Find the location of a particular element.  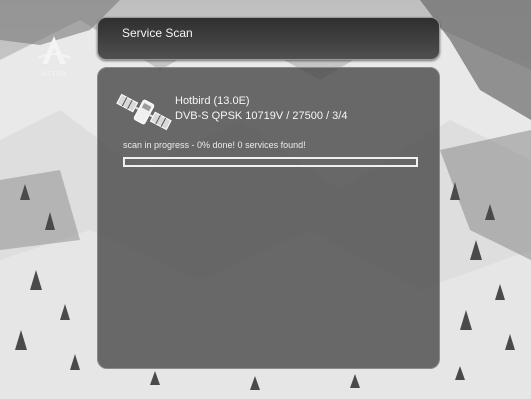

page-title: Service Scan is located at coordinates (157, 33).